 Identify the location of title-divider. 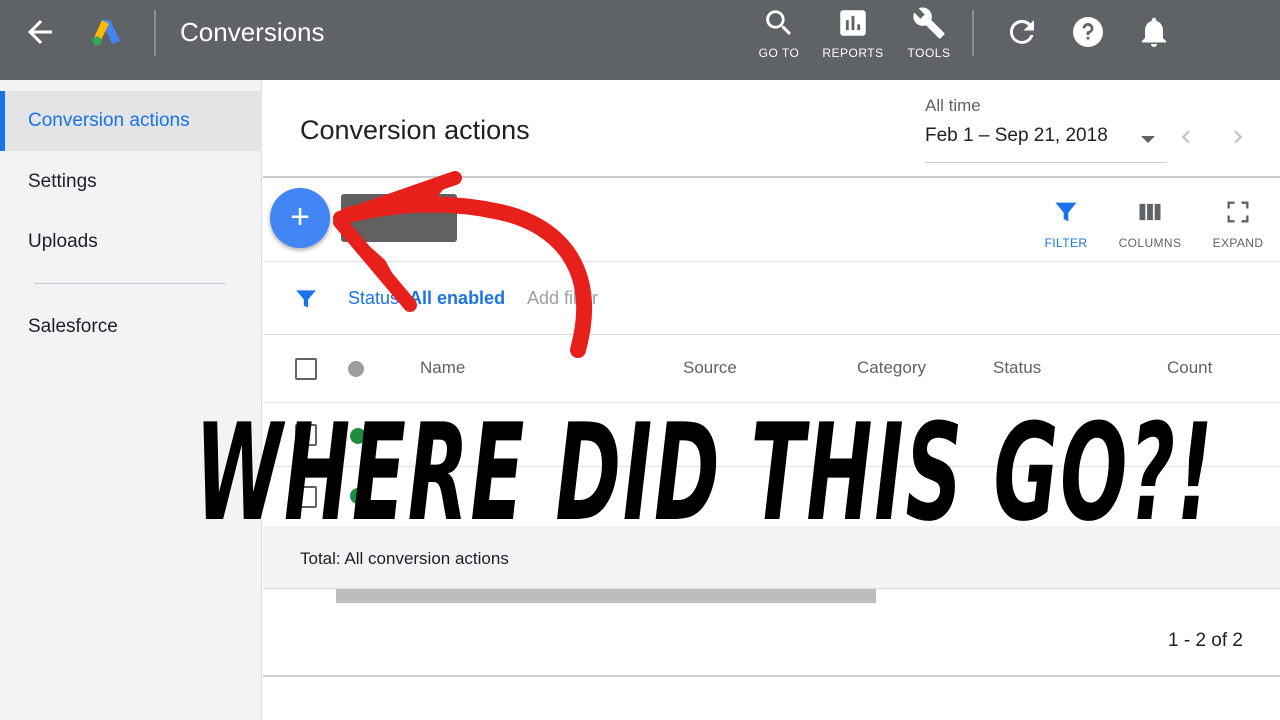
(155, 33).